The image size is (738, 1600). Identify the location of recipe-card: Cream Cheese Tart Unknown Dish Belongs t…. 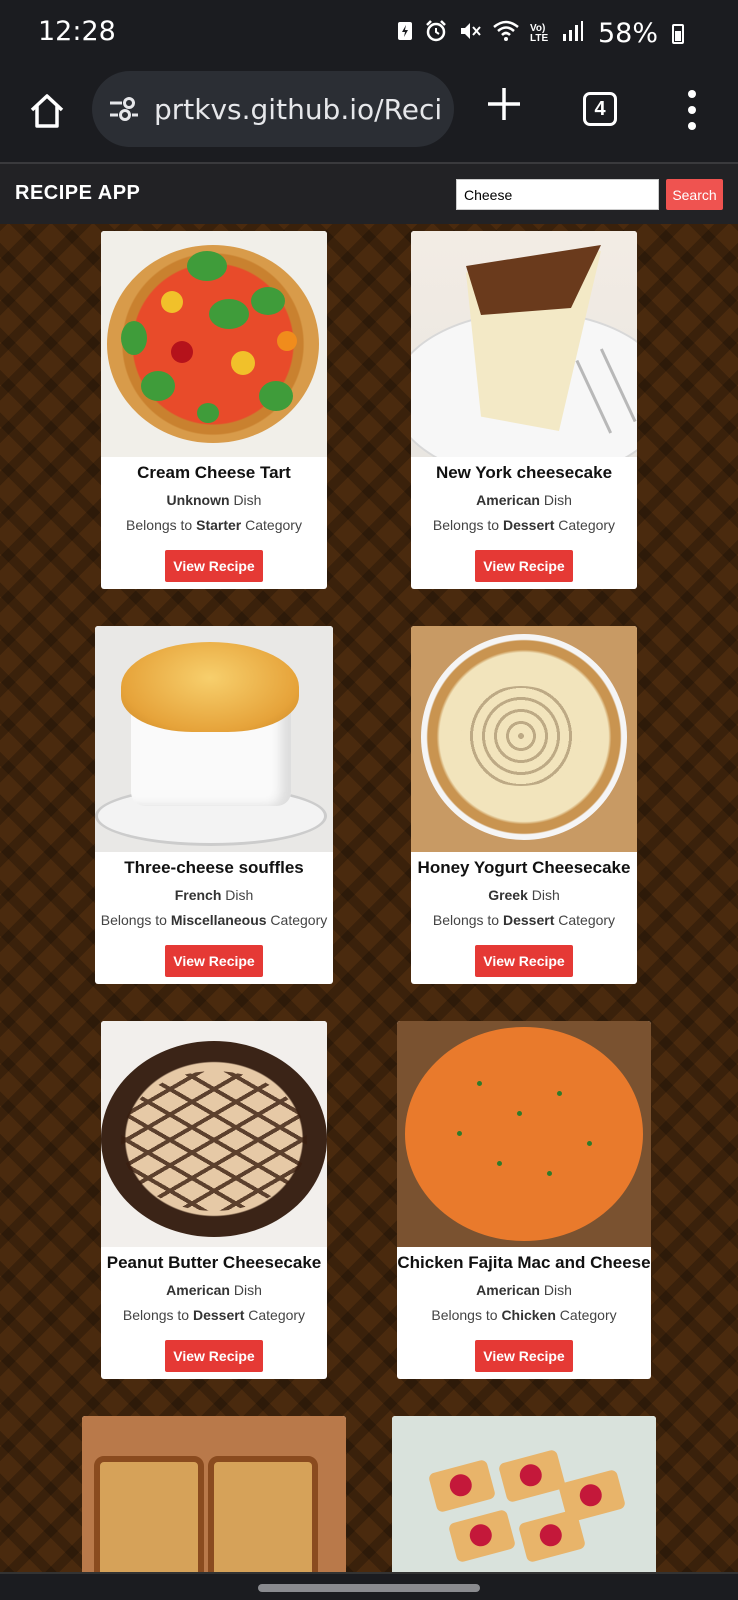
(214, 410).